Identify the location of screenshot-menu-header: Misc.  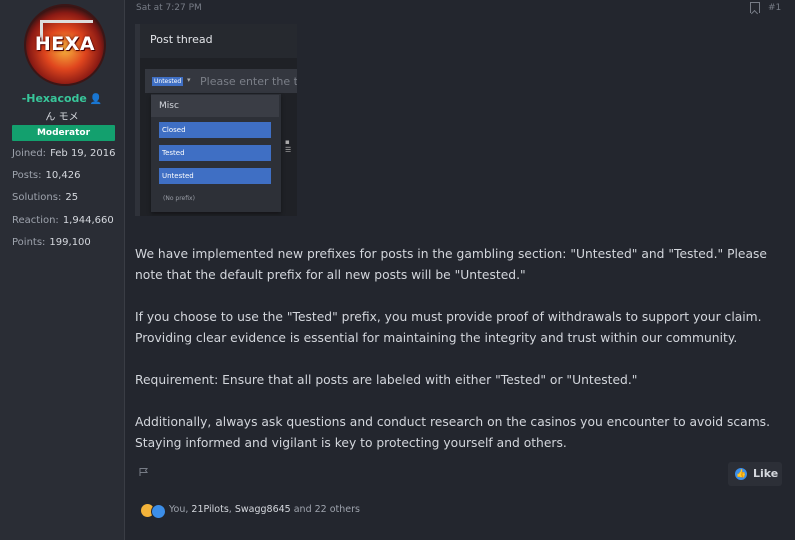
(215, 106).